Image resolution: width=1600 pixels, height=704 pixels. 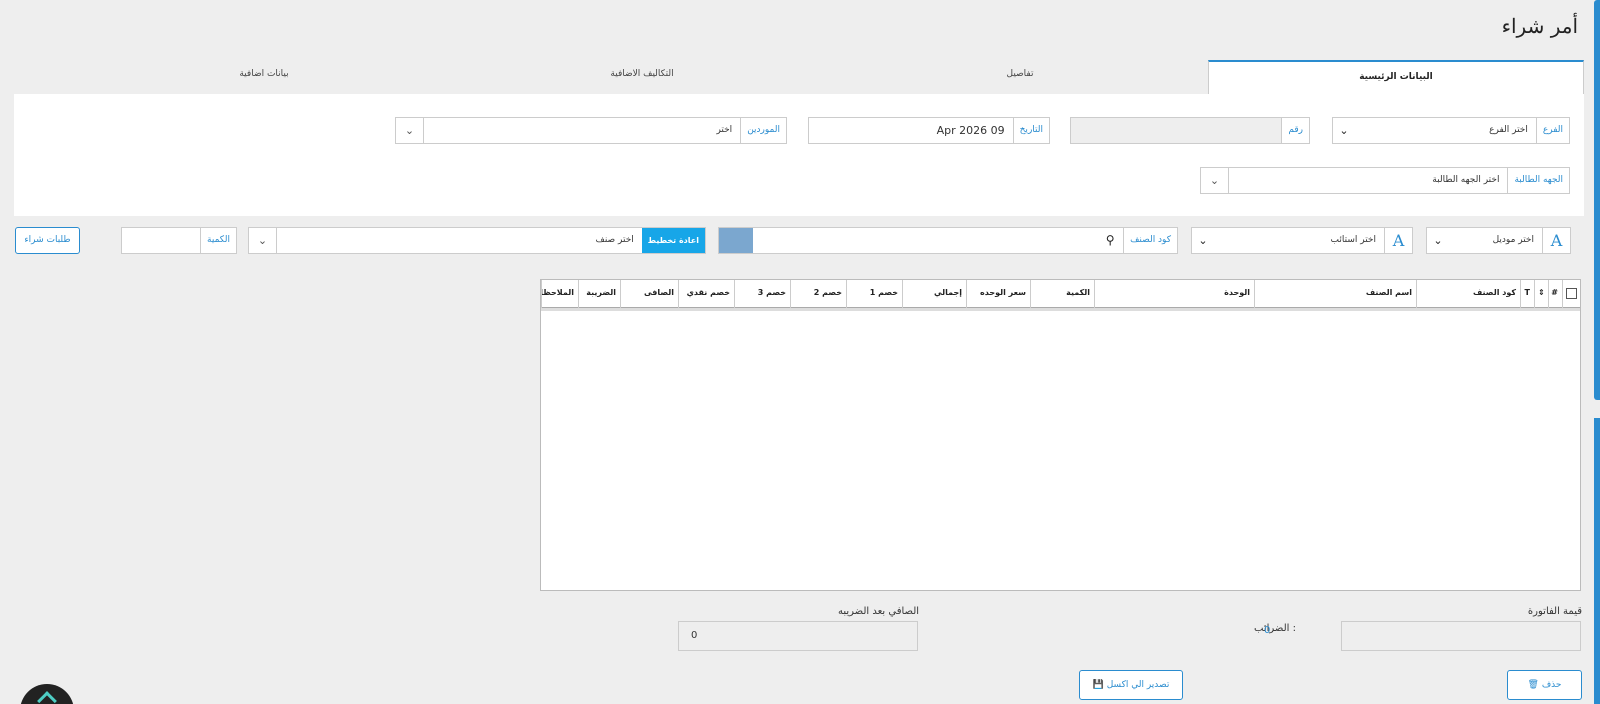 I want to click on tab-details: تفاصيل, so click(x=1020, y=77).